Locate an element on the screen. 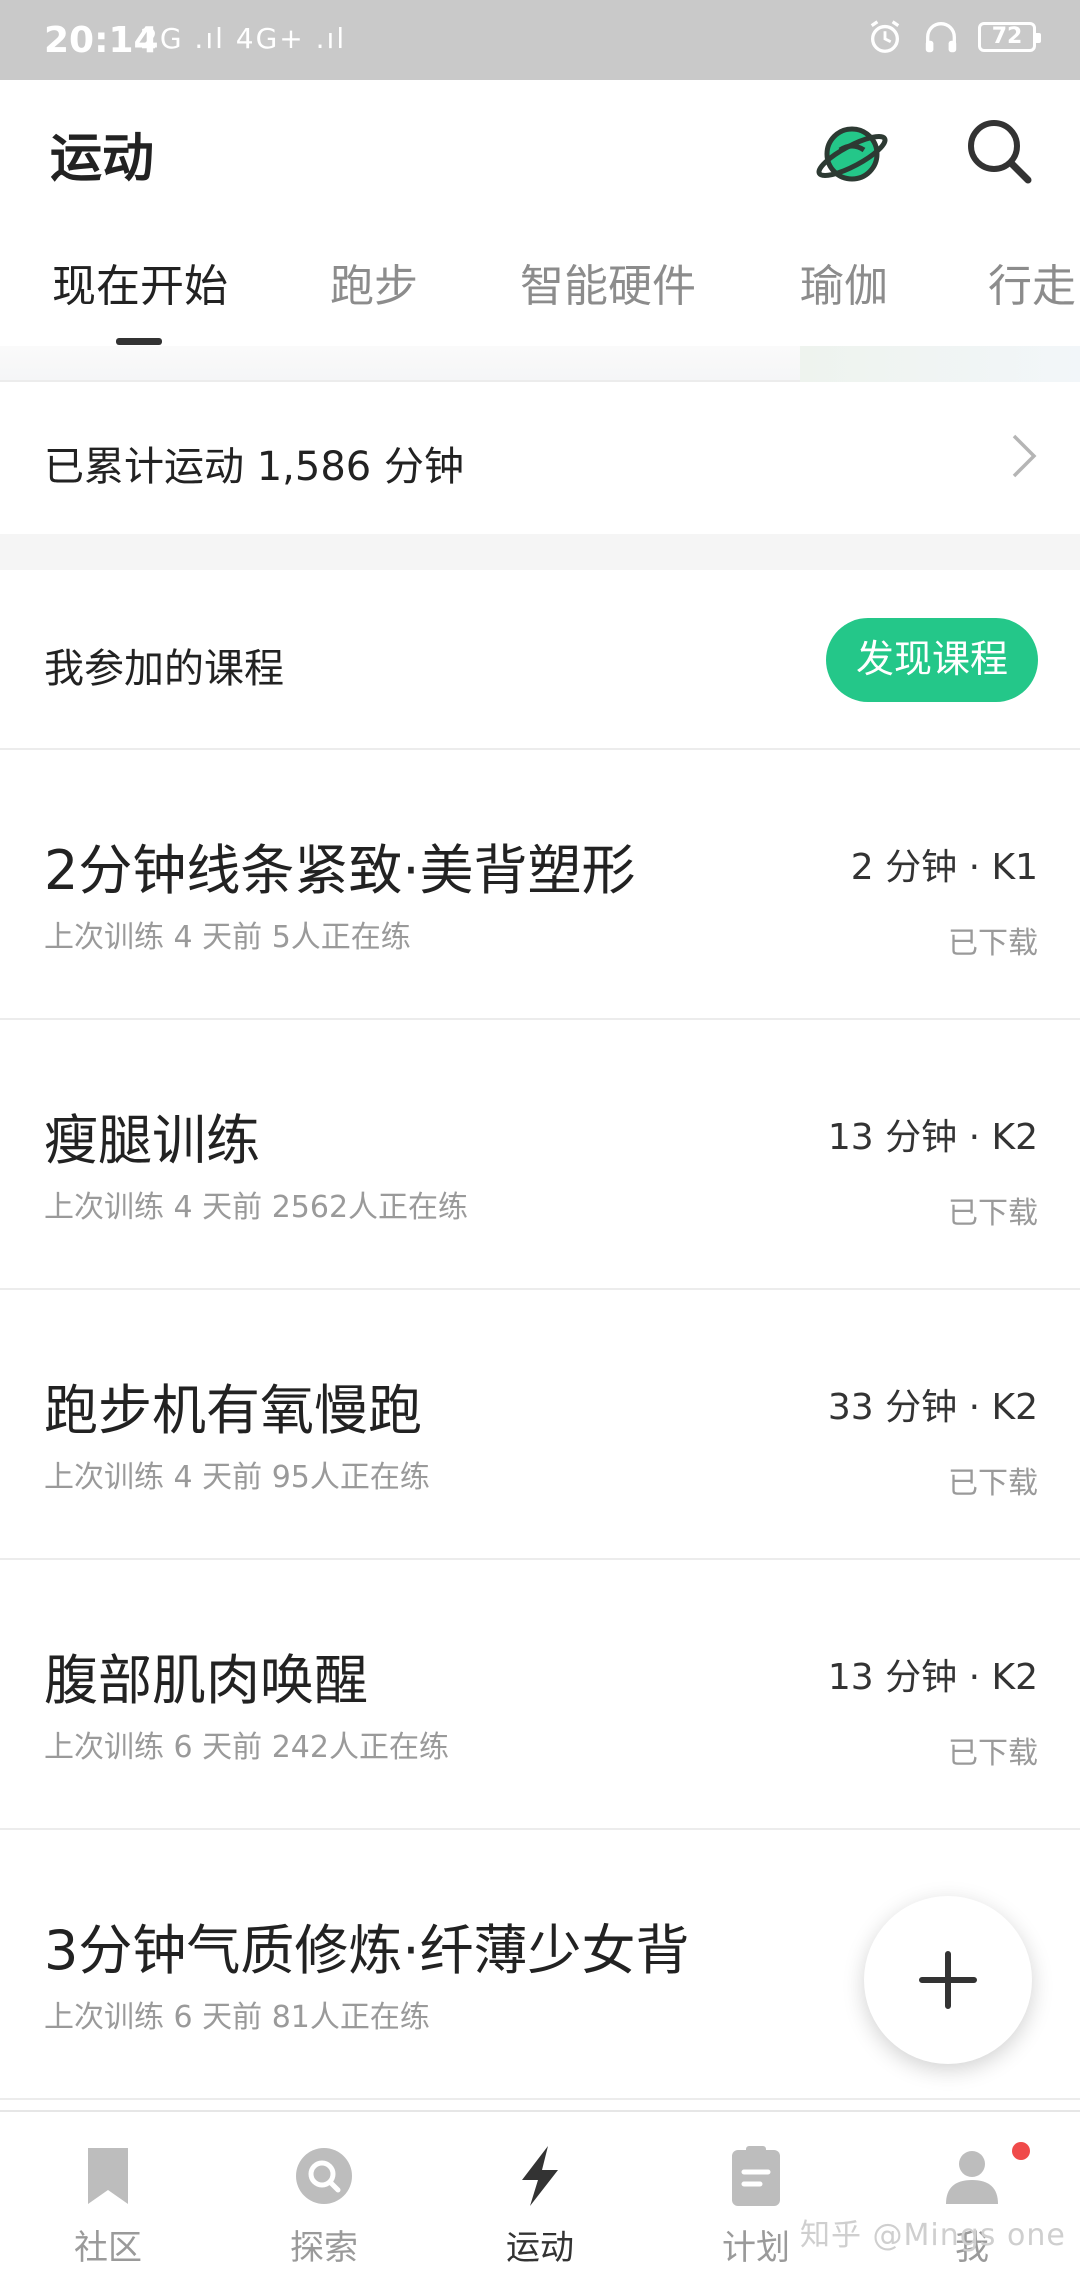 Image resolution: width=1080 pixels, height=2280 pixels. tab-yoga: 瑜伽 is located at coordinates (844, 282).